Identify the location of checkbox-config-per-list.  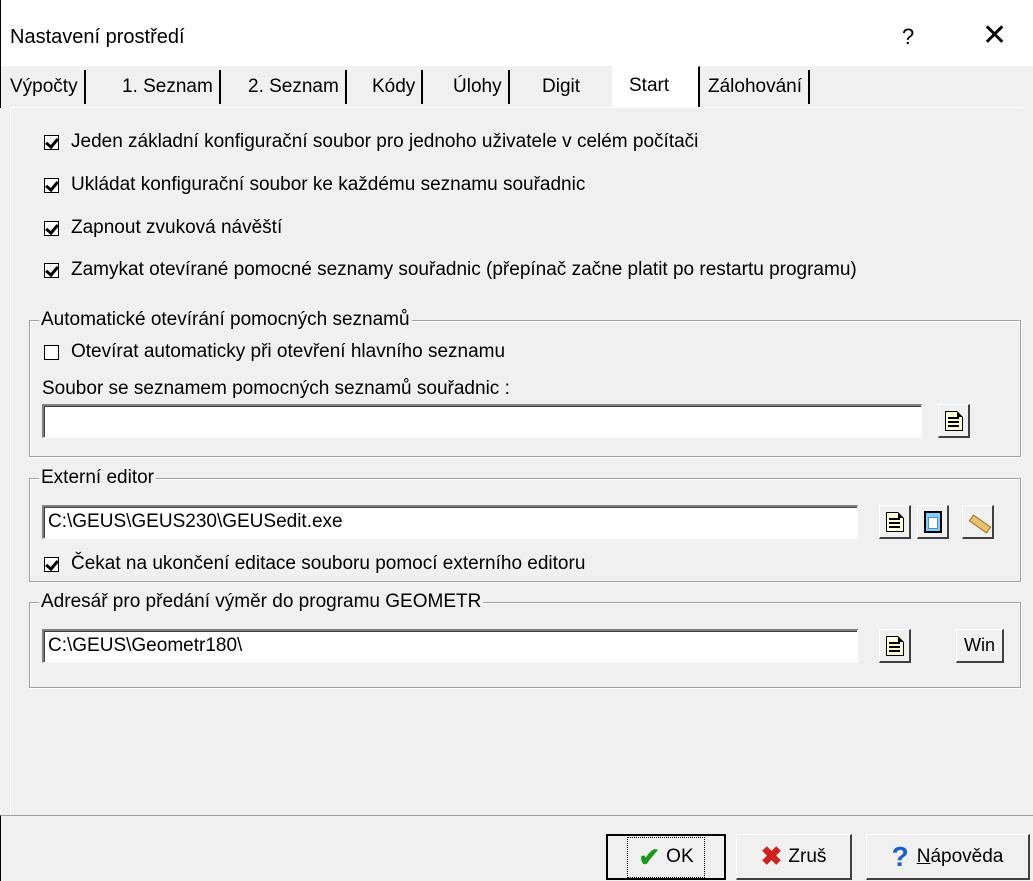
(51, 185).